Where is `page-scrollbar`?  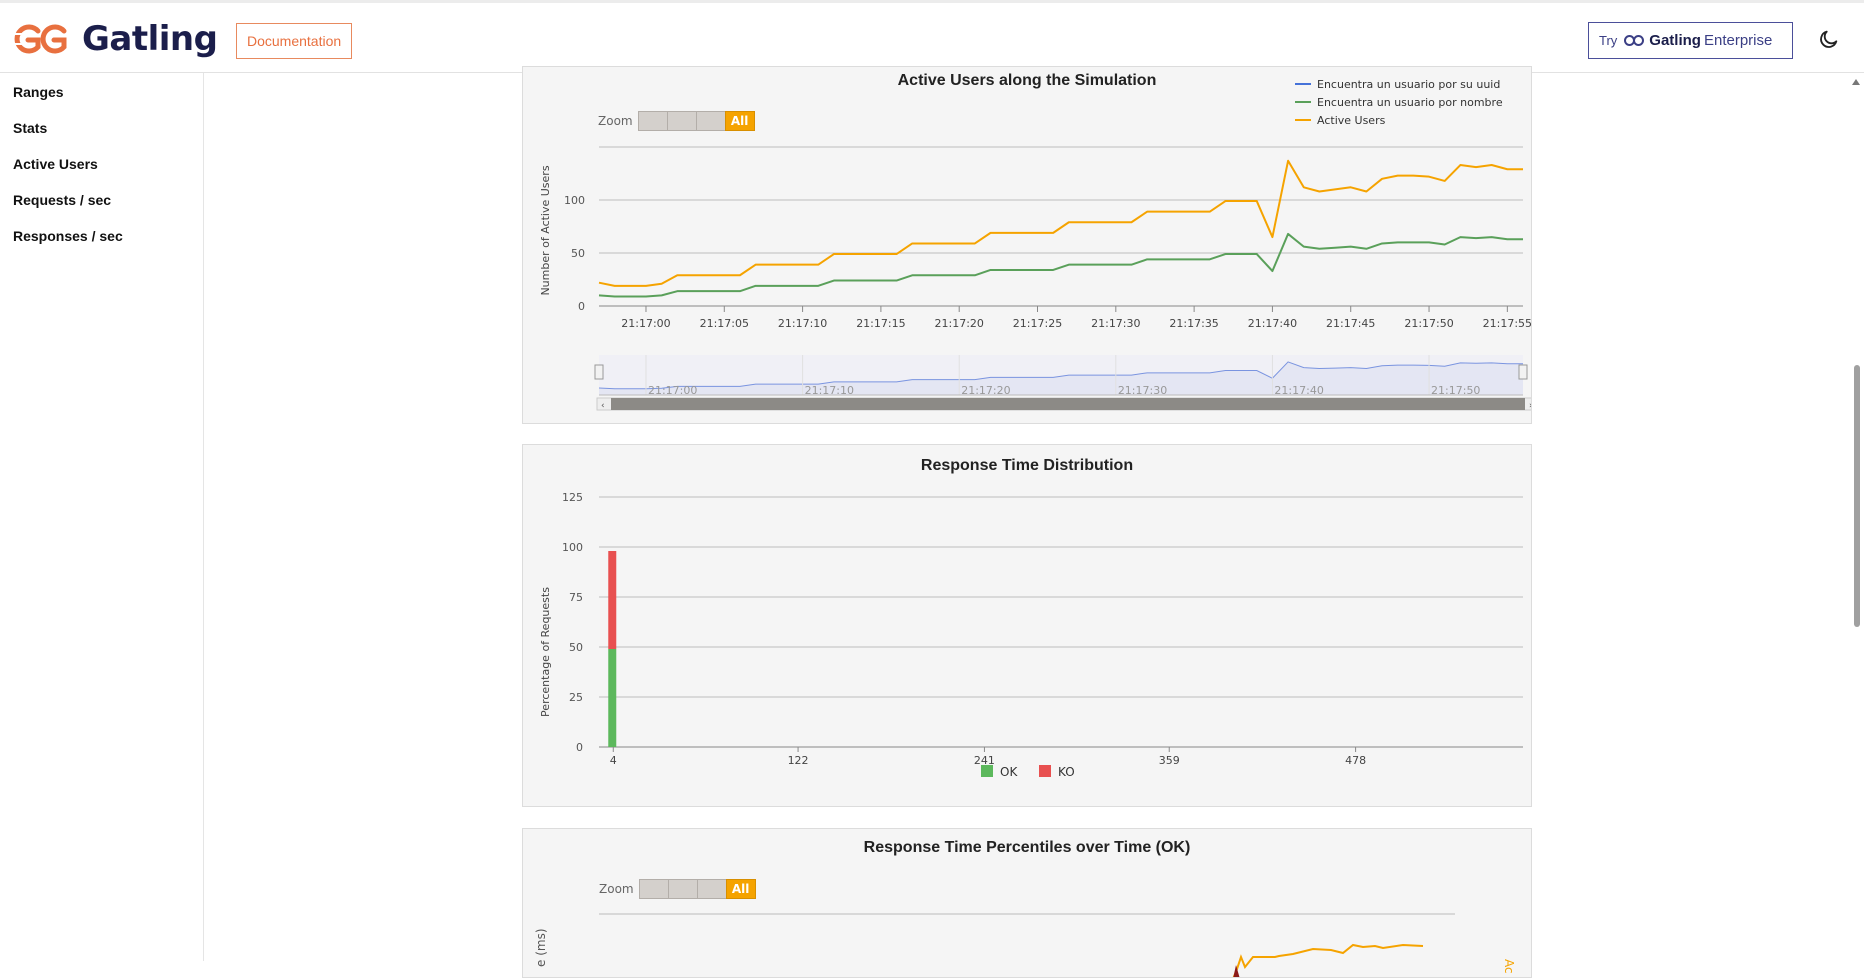
page-scrollbar is located at coordinates (1856, 517).